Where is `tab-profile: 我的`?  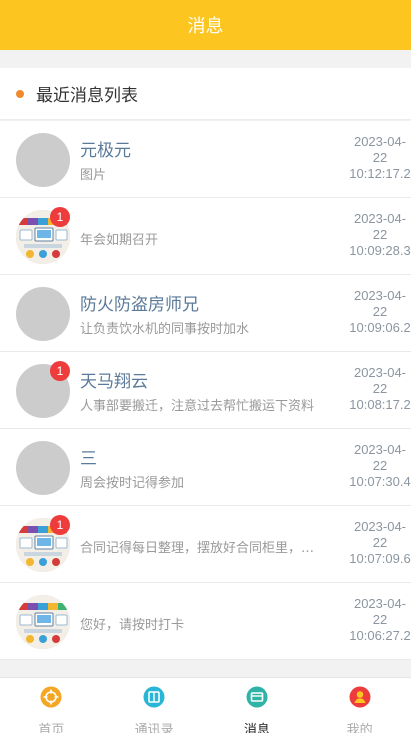 tab-profile: 我的 is located at coordinates (359, 705).